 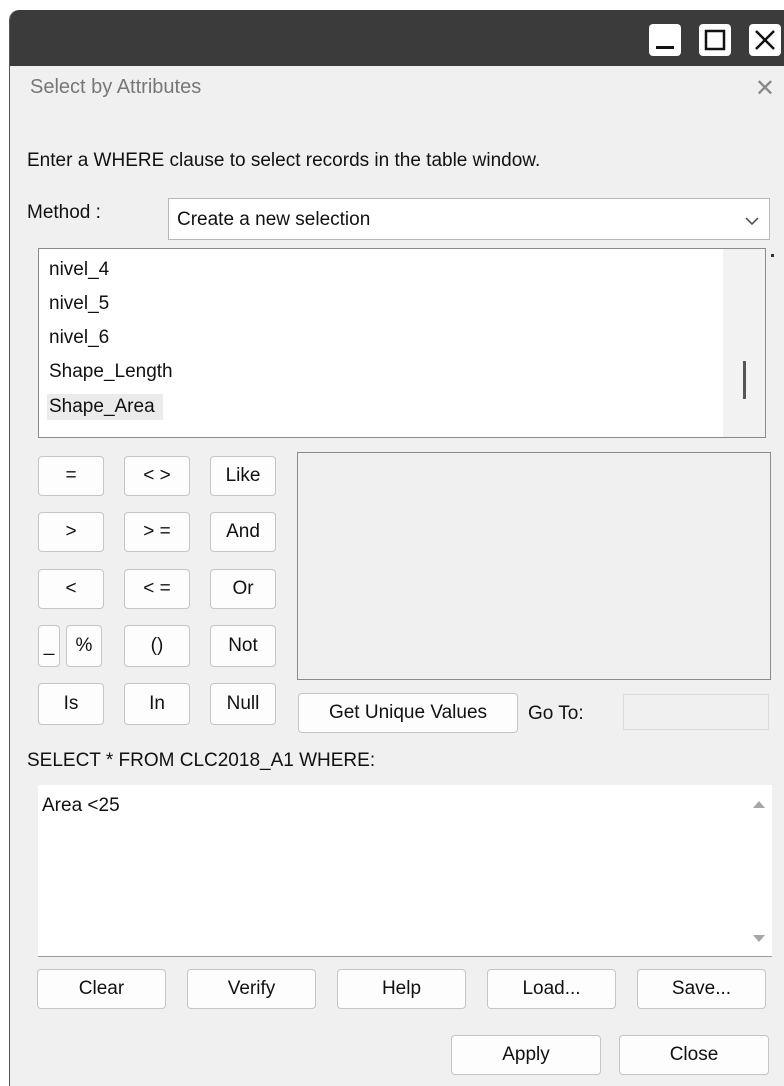 What do you see at coordinates (71, 476) in the screenshot?
I see `equals-button: =` at bounding box center [71, 476].